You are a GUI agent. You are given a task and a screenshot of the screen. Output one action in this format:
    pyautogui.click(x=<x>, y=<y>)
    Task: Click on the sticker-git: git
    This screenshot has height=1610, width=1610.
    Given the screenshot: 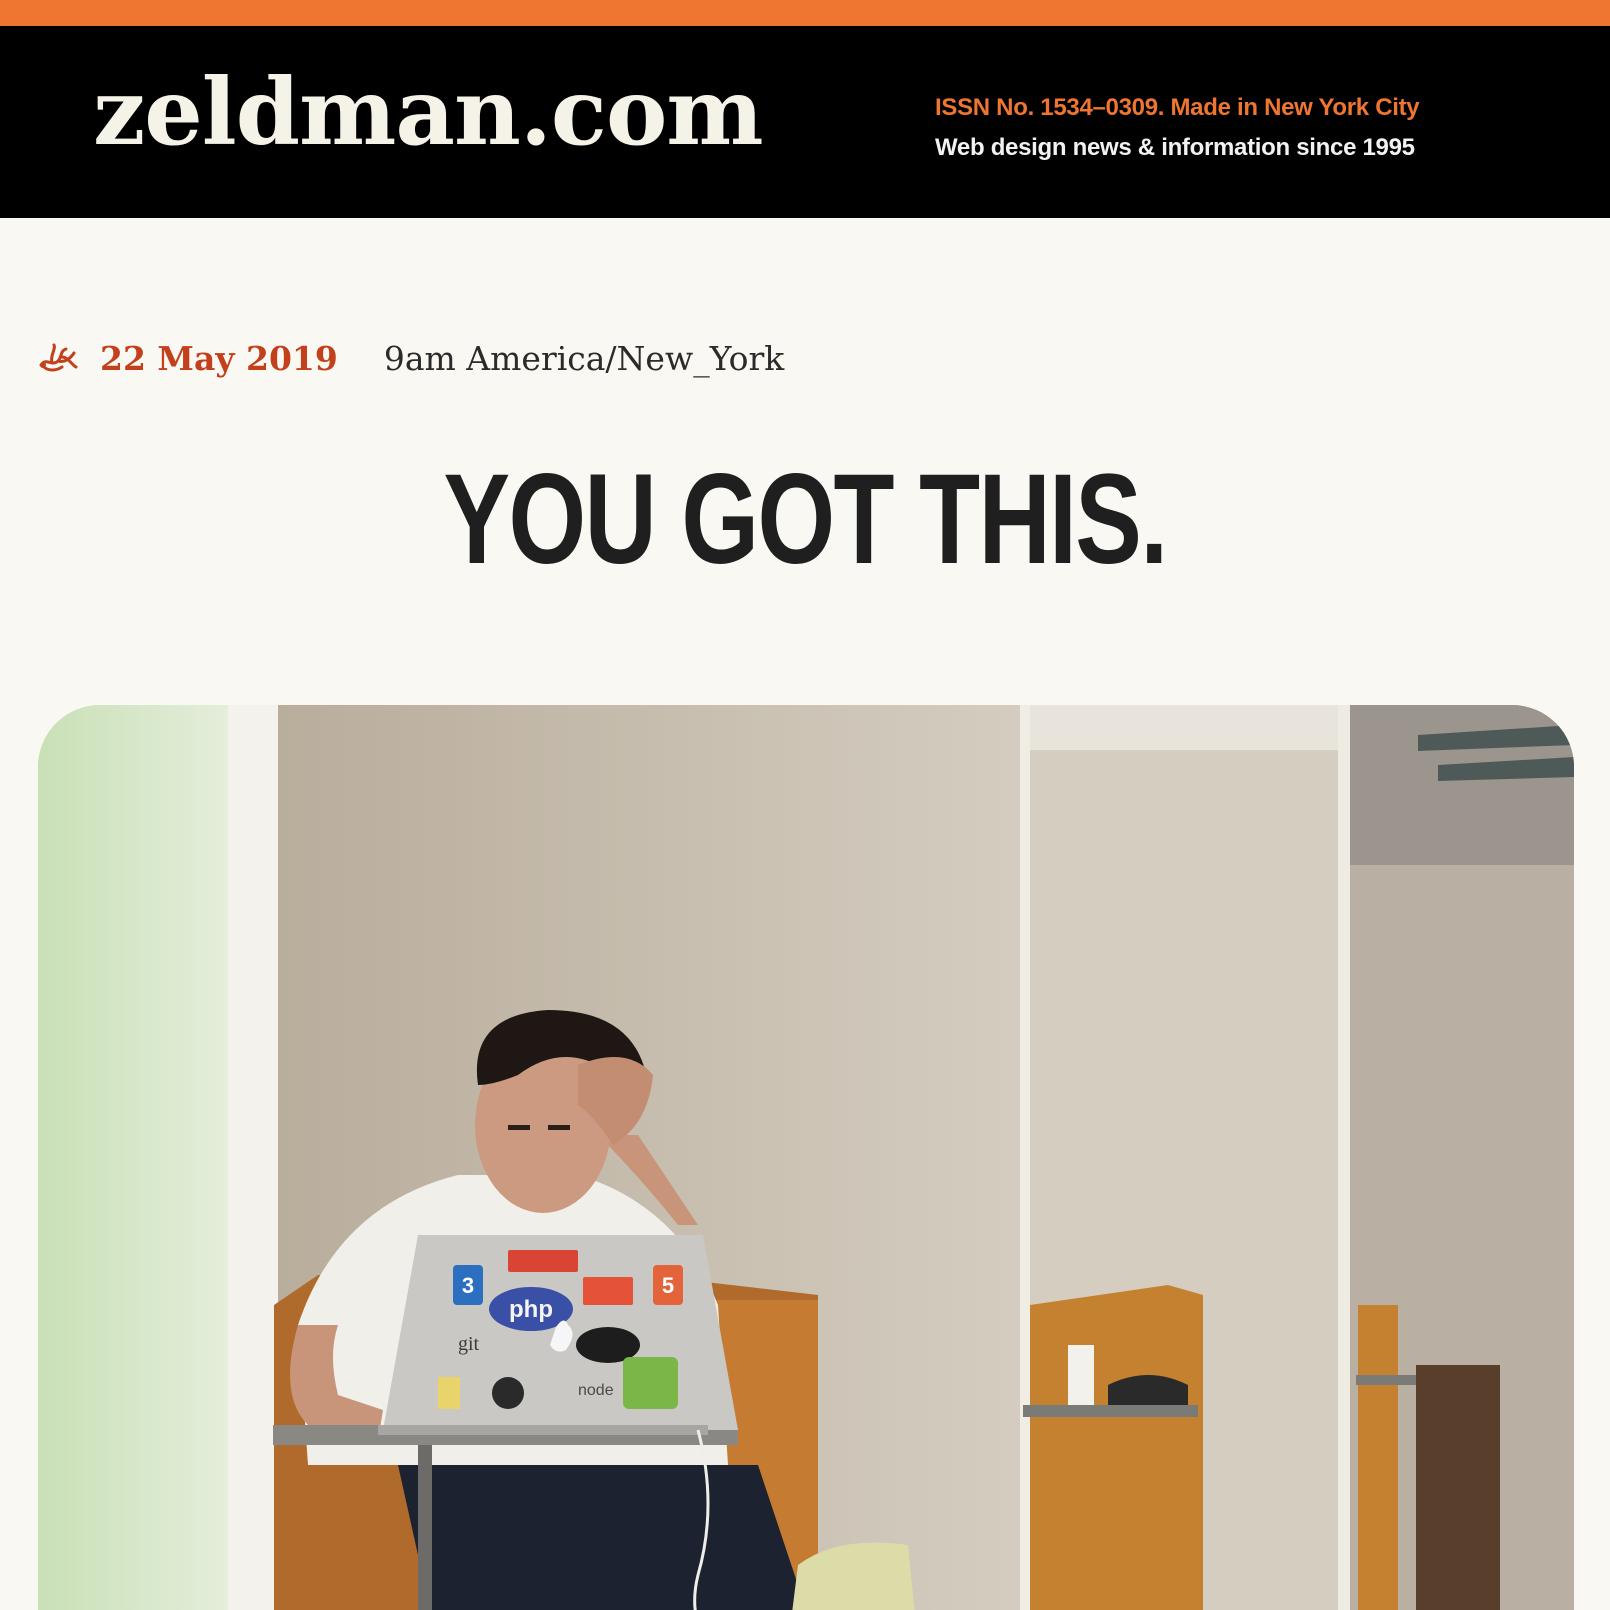 What is the action you would take?
    pyautogui.click(x=469, y=1344)
    